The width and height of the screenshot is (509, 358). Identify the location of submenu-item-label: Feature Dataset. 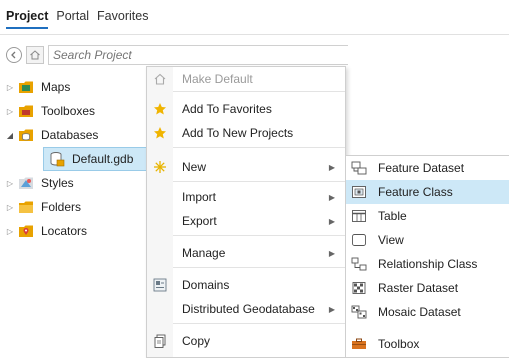
(421, 168).